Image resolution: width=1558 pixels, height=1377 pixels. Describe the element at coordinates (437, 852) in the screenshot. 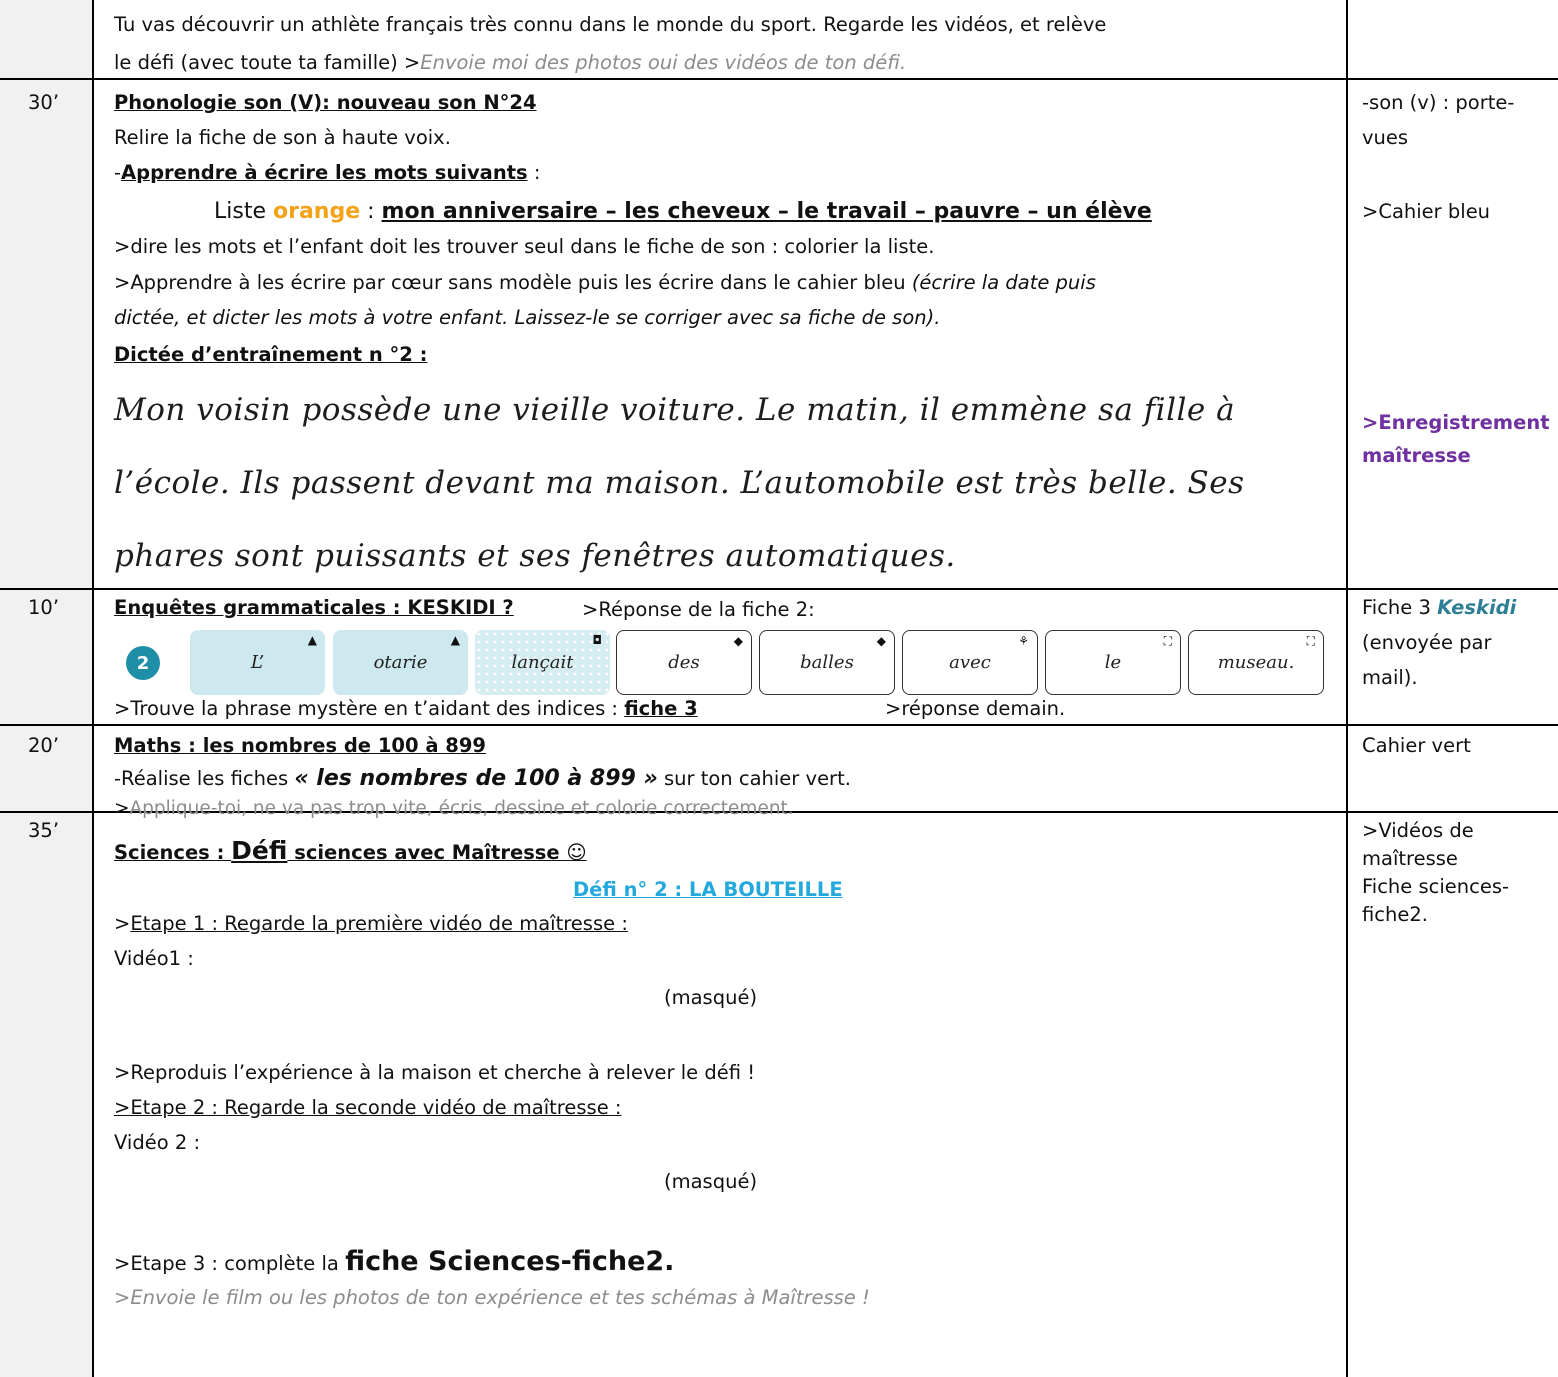

I see `sciences-title-c: sciences avec Maîtresse ☺` at that location.